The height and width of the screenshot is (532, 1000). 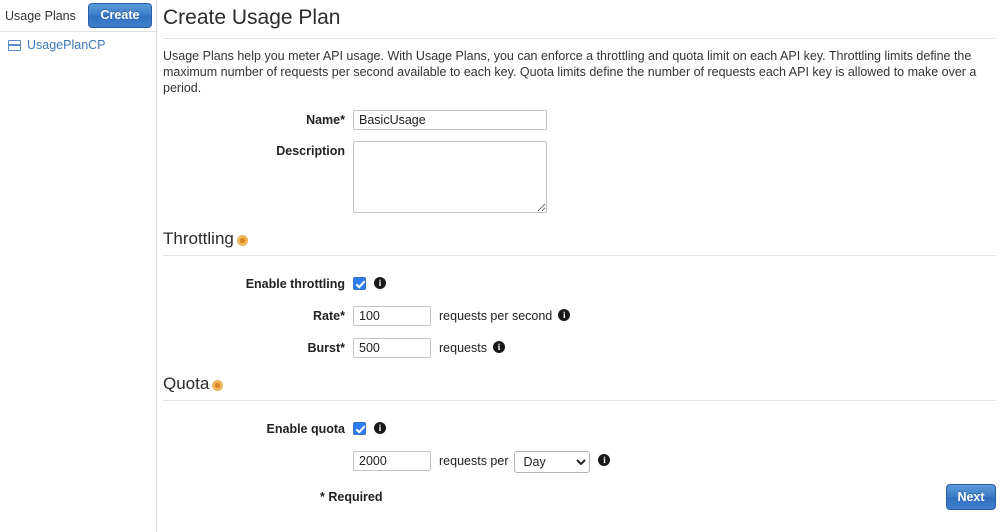 I want to click on sidebar-header: Usage Plans Create, so click(x=78, y=16).